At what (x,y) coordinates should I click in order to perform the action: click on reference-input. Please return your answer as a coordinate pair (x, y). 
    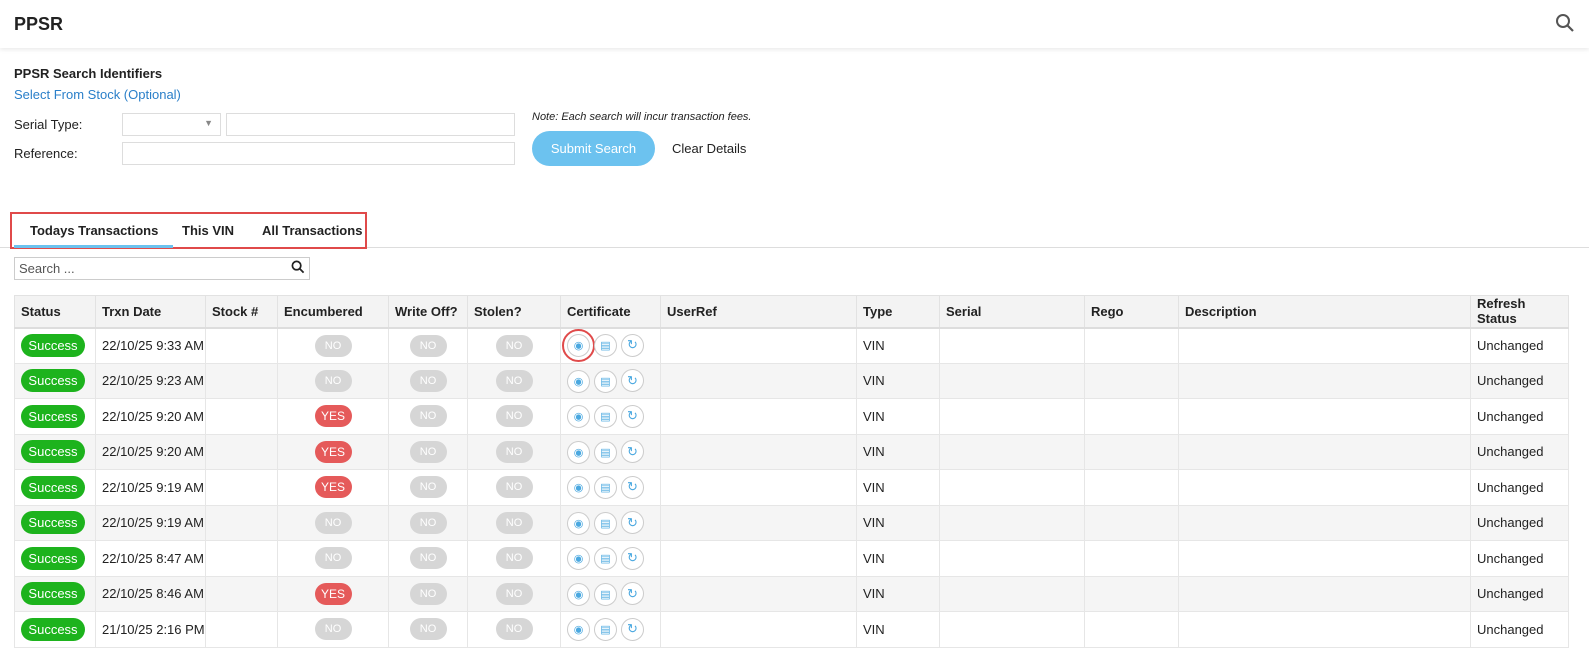
    Looking at the image, I should click on (318, 153).